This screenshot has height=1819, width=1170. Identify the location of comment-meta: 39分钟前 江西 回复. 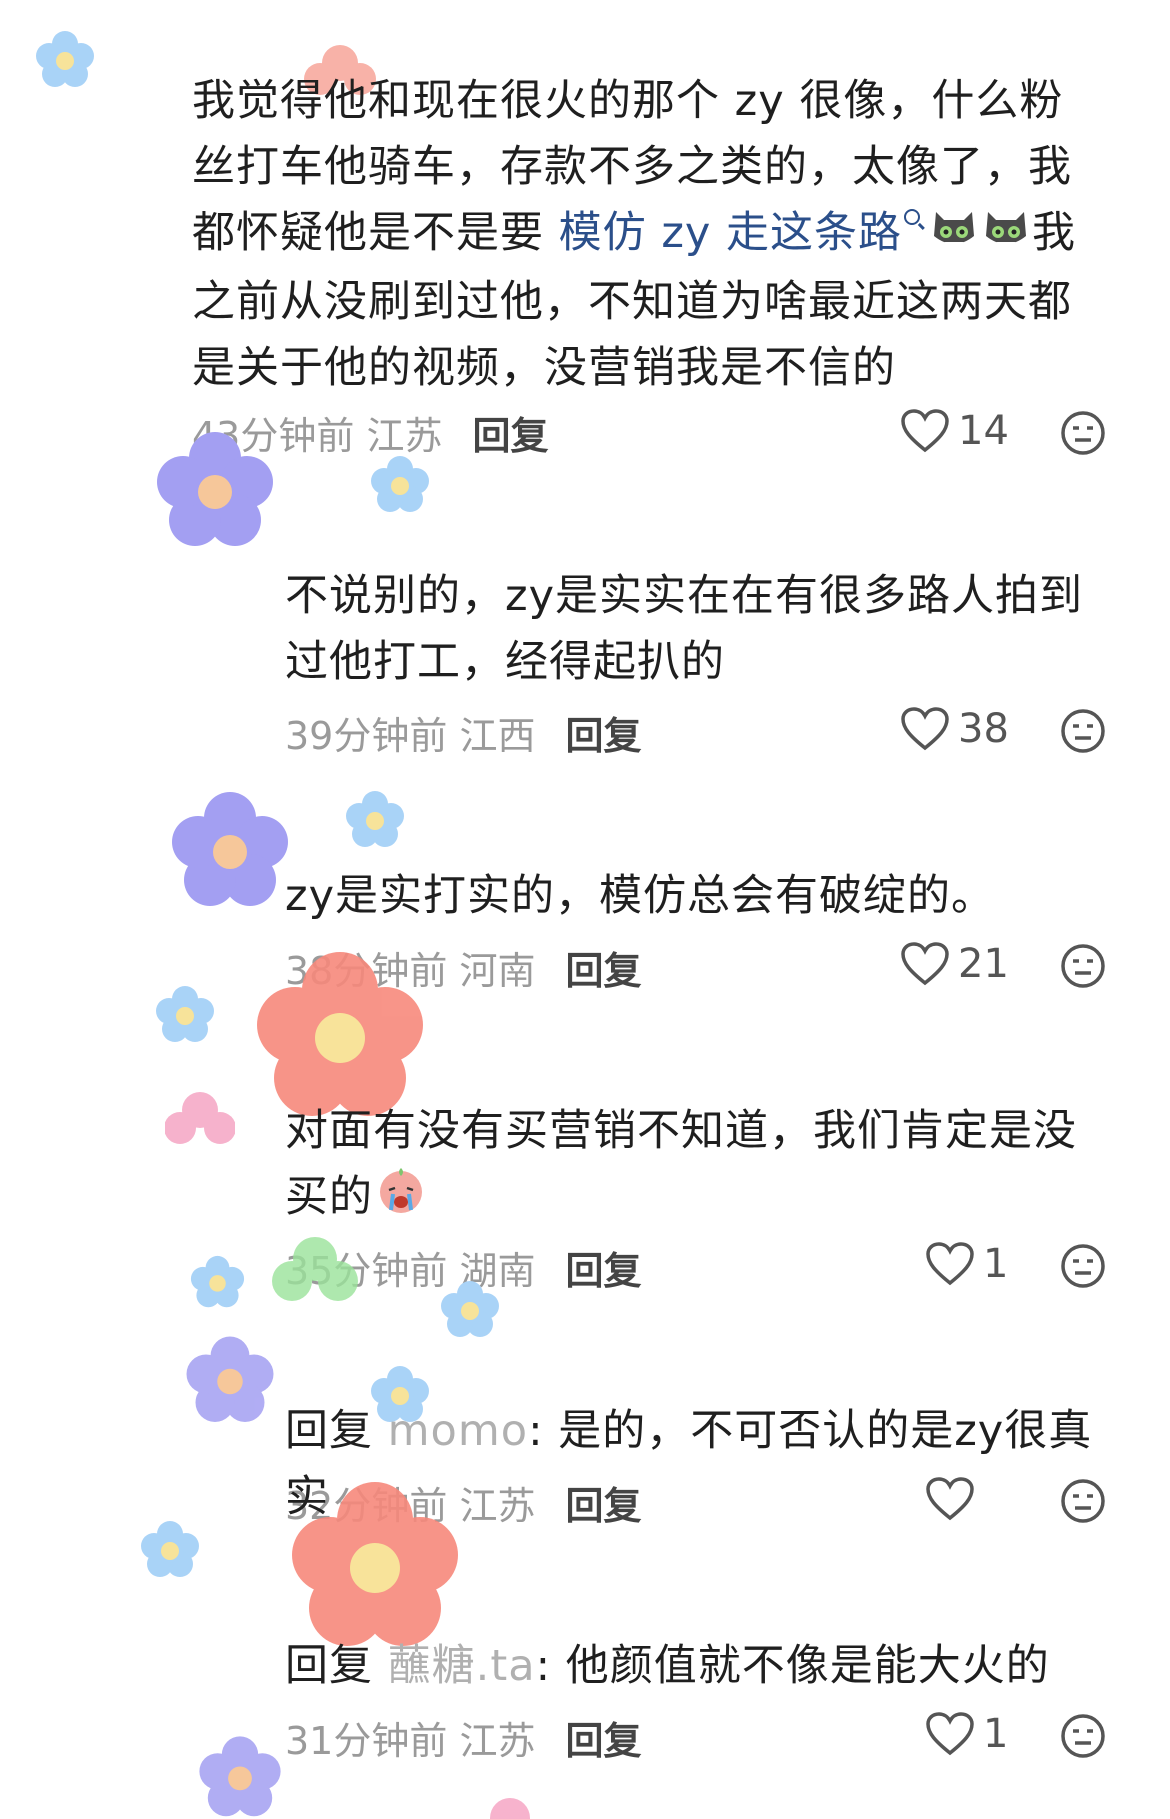
(463, 732).